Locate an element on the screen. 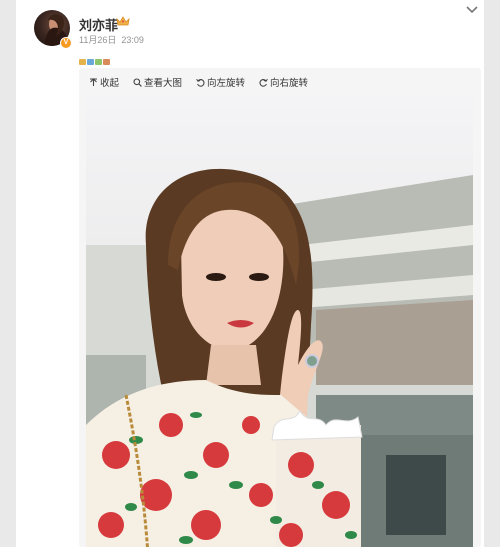  view-large-button: 查看大图 is located at coordinates (157, 82).